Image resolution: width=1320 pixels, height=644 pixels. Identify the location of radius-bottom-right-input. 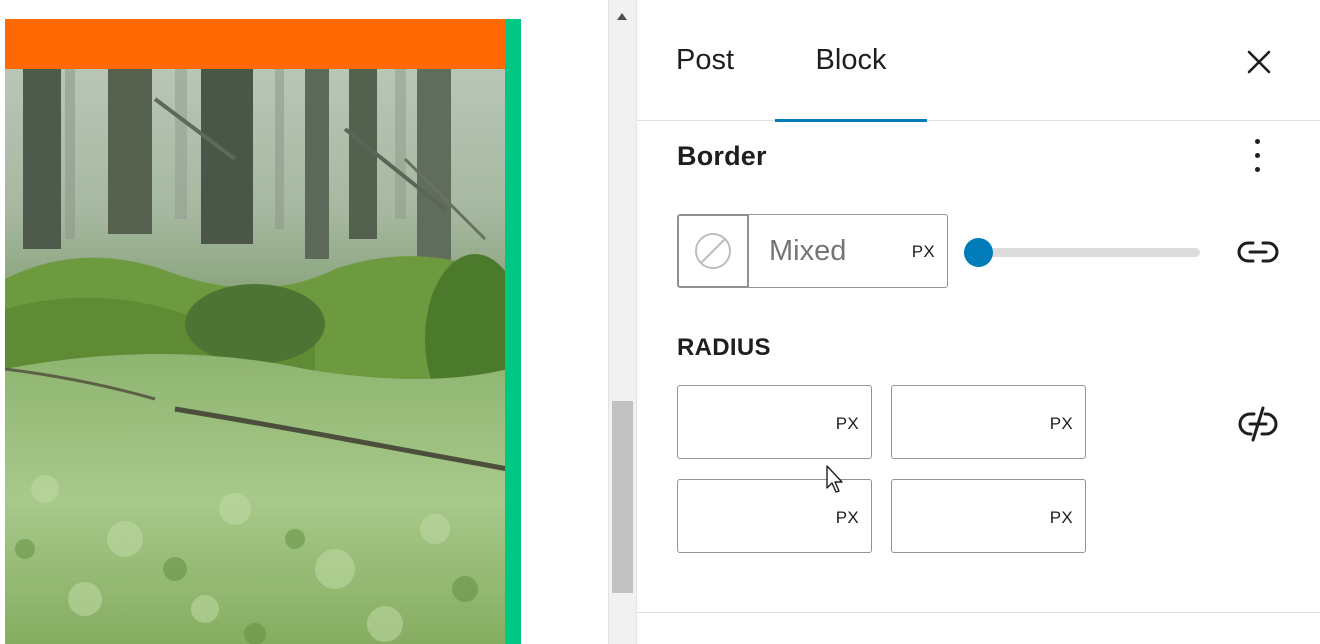
(988, 516).